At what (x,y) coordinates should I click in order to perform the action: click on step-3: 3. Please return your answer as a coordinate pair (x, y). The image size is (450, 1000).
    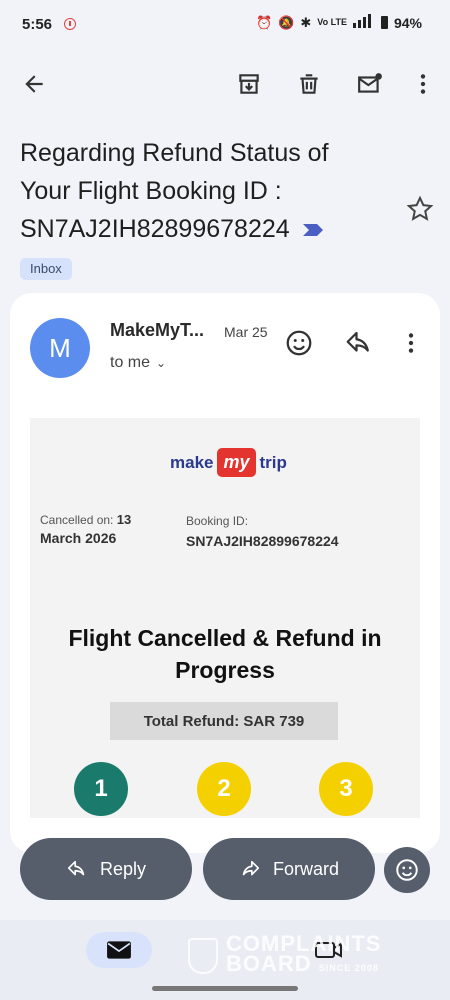
    Looking at the image, I should click on (346, 789).